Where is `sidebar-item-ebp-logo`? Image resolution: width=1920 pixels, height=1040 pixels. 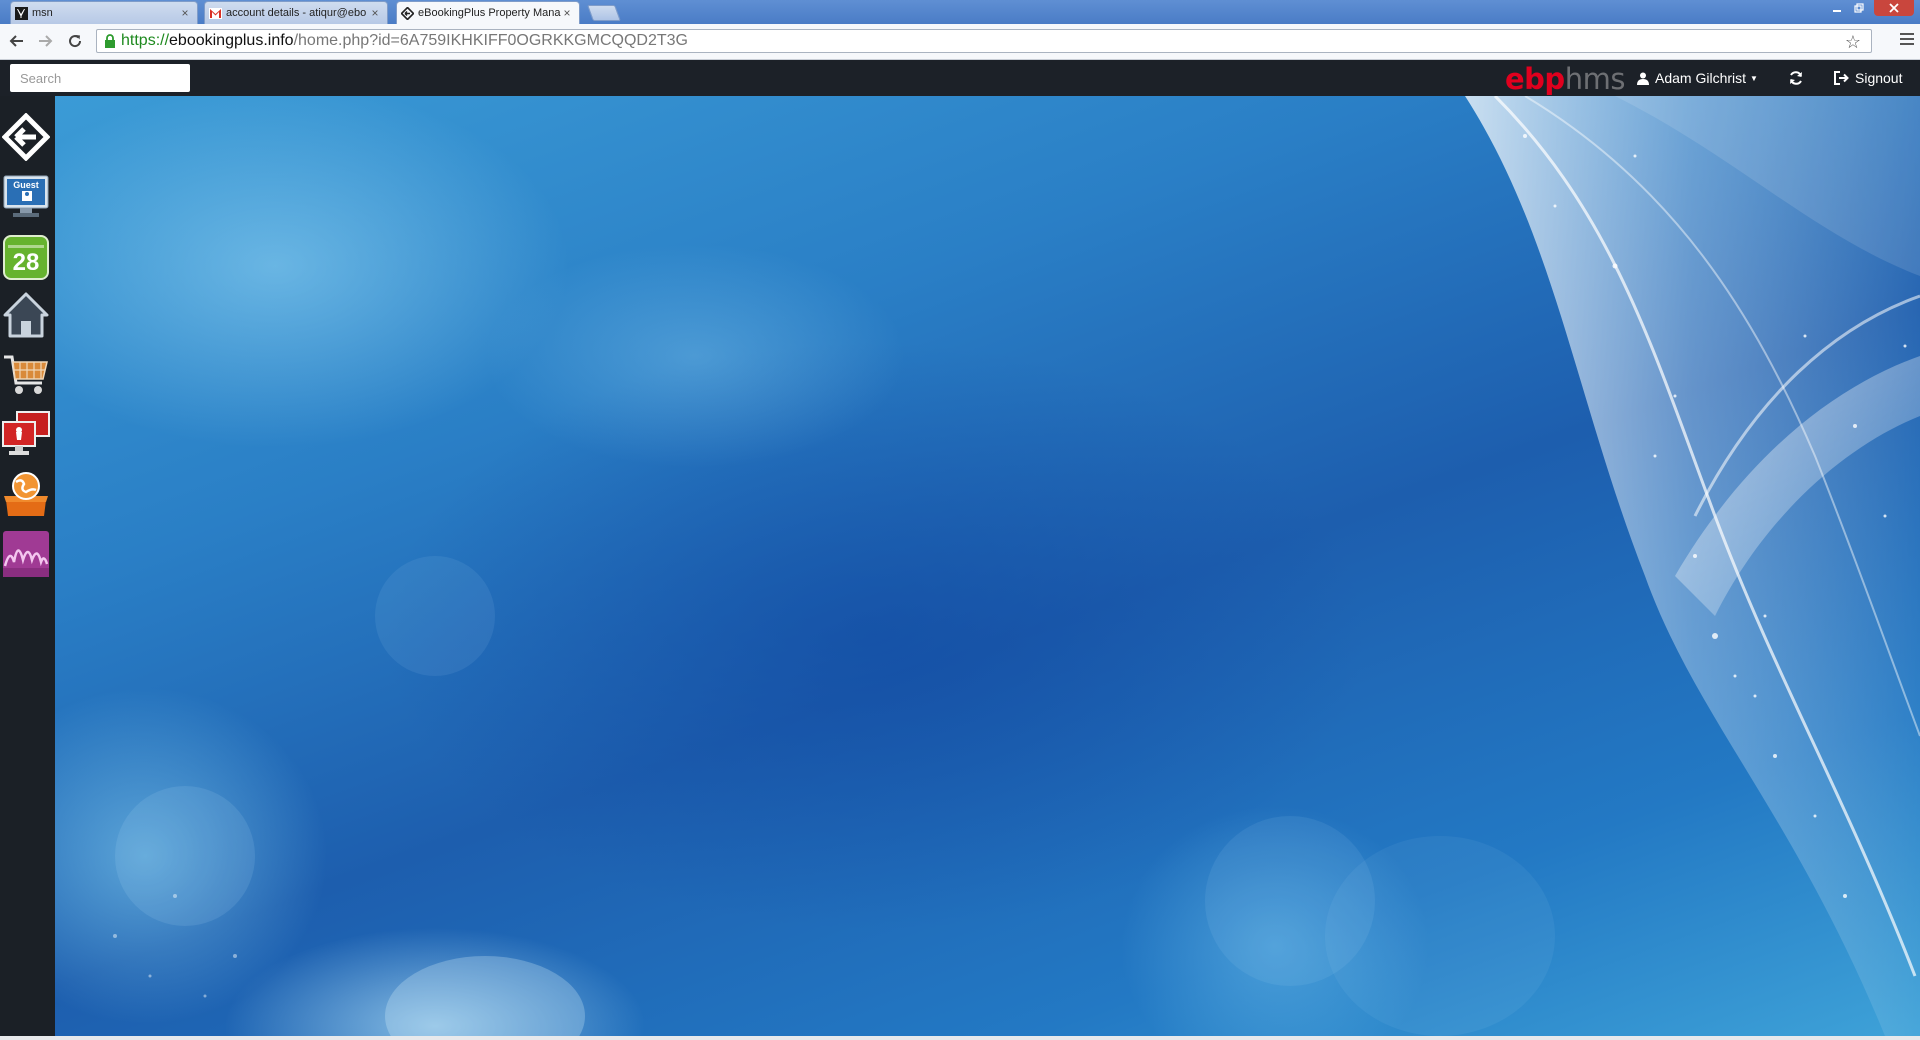
sidebar-item-ebp-logo is located at coordinates (26, 138).